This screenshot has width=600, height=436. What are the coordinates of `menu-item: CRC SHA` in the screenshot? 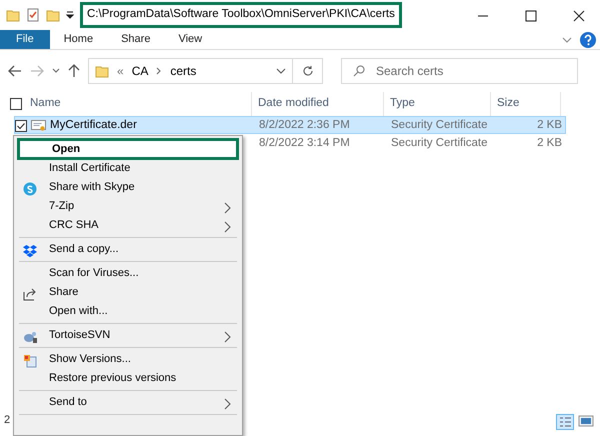 It's located at (128, 225).